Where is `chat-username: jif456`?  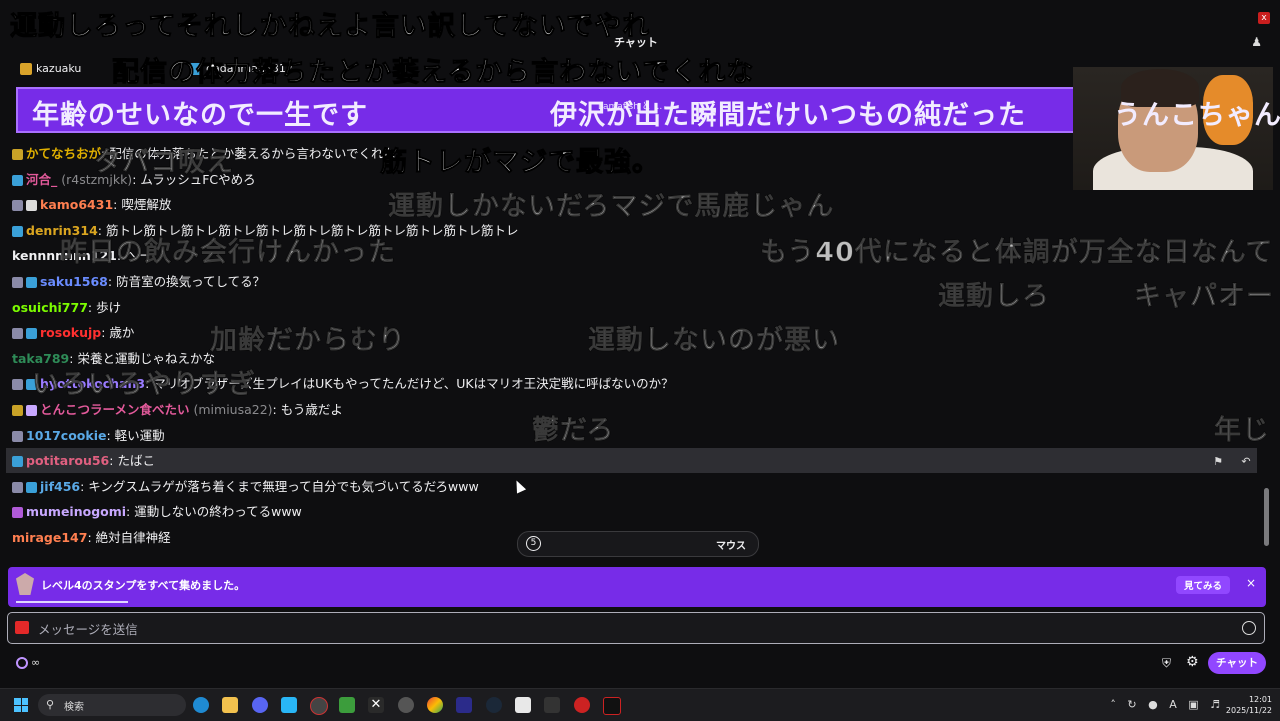
chat-username: jif456 is located at coordinates (60, 486).